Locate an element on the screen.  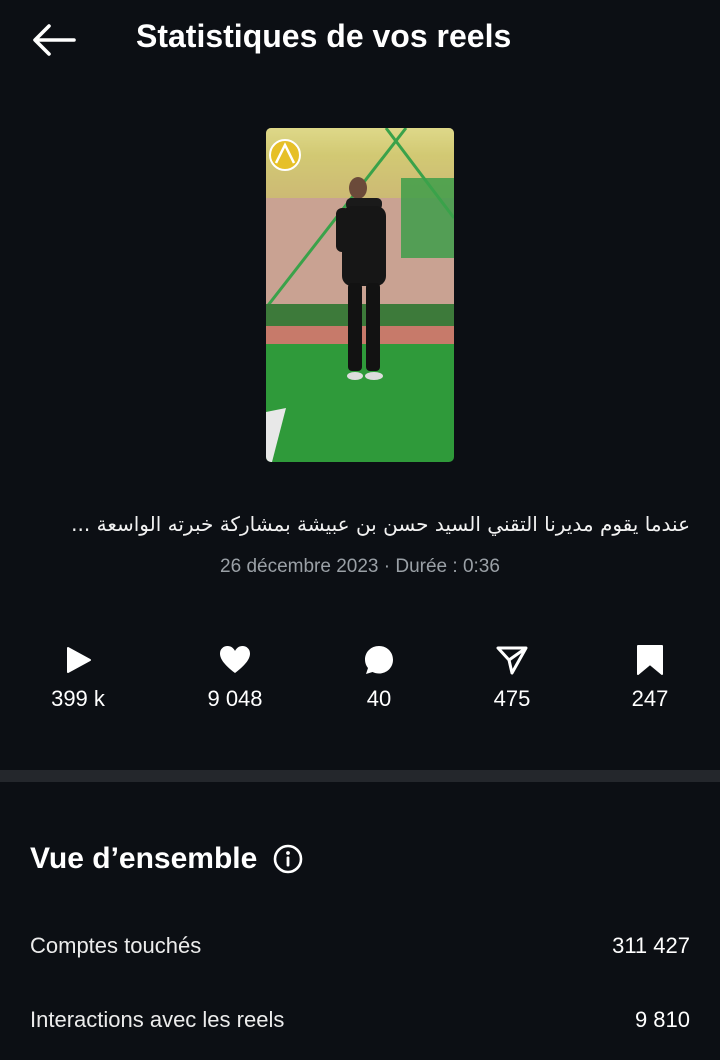
comment-icon is located at coordinates (379, 660).